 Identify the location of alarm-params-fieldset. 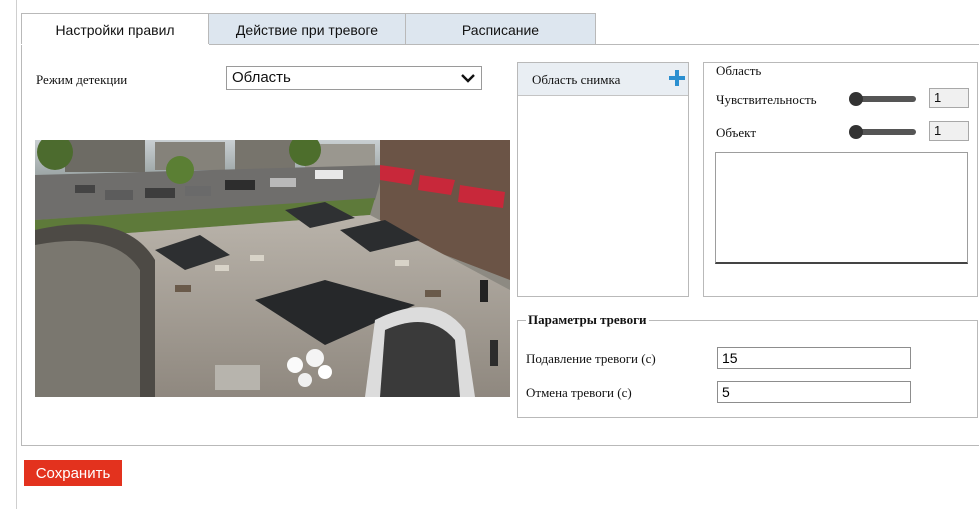
(747, 369).